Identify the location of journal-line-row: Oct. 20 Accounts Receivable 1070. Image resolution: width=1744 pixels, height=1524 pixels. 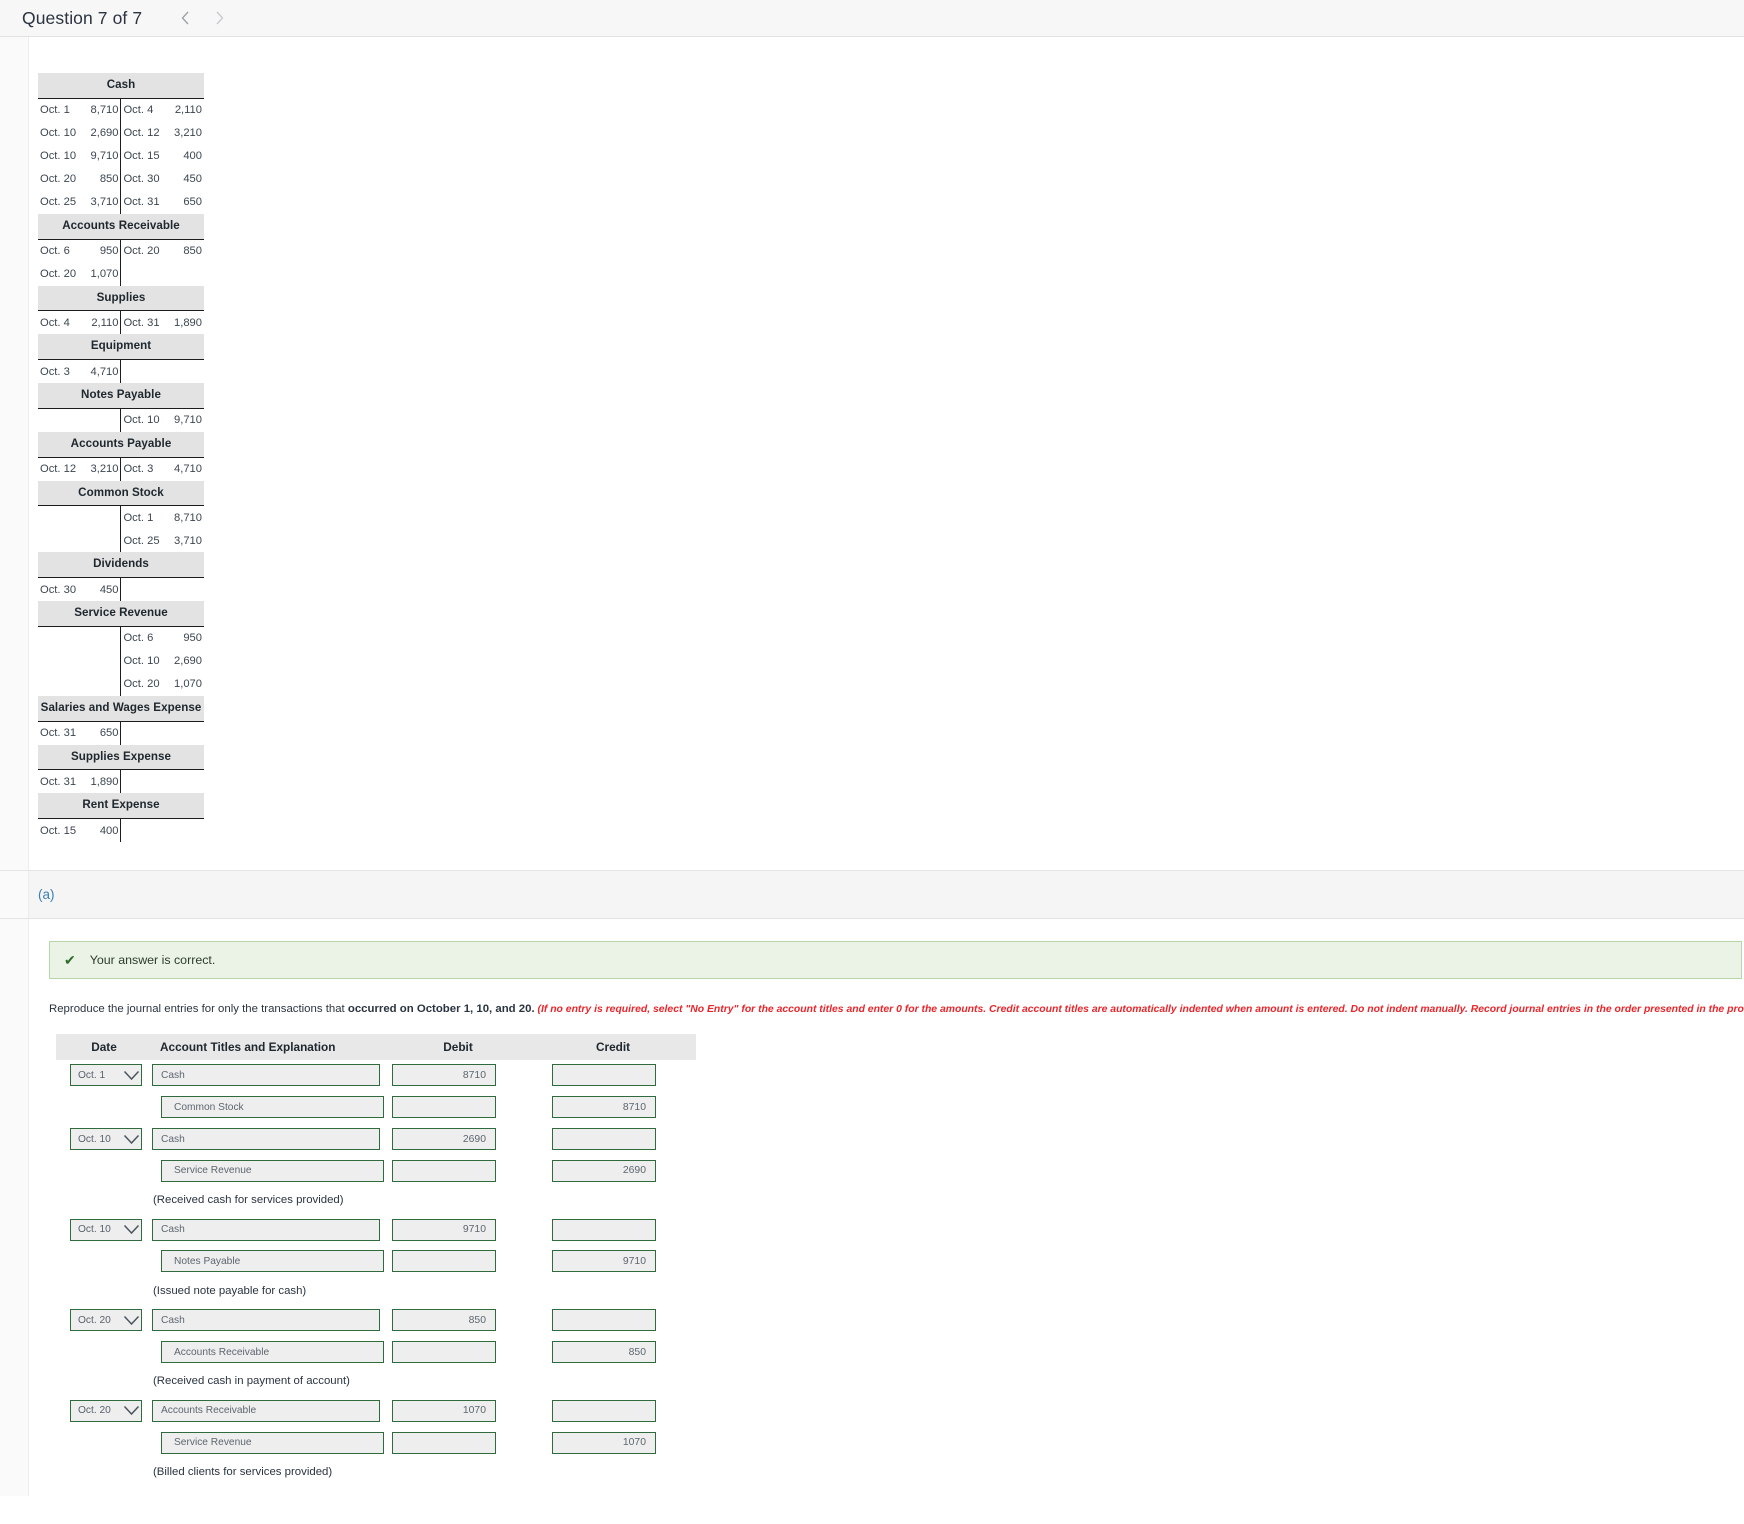
(376, 1411).